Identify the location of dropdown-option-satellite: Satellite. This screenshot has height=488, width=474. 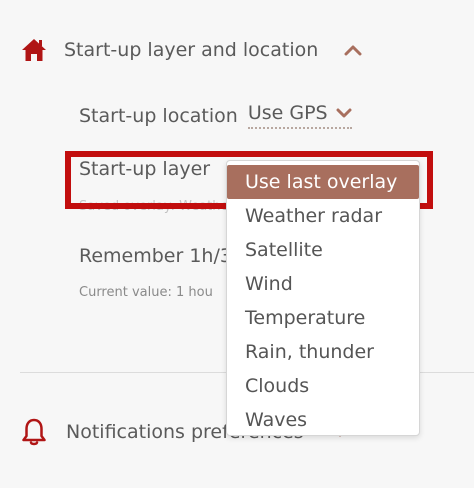
(323, 250).